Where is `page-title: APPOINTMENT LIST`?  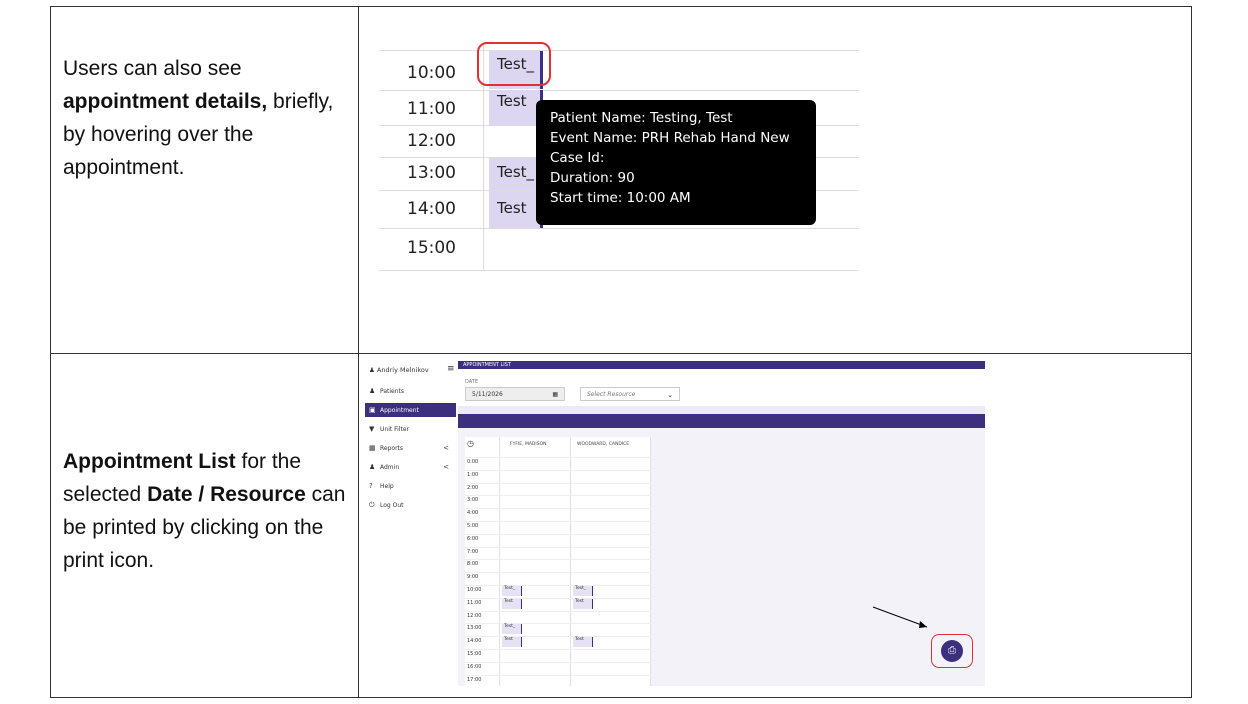
page-title: APPOINTMENT LIST is located at coordinates (721, 365).